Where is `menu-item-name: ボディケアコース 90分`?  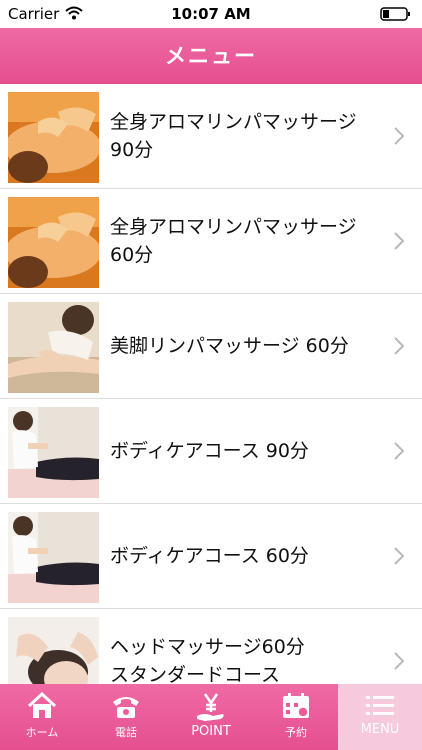 menu-item-name: ボディケアコース 90分 is located at coordinates (209, 451).